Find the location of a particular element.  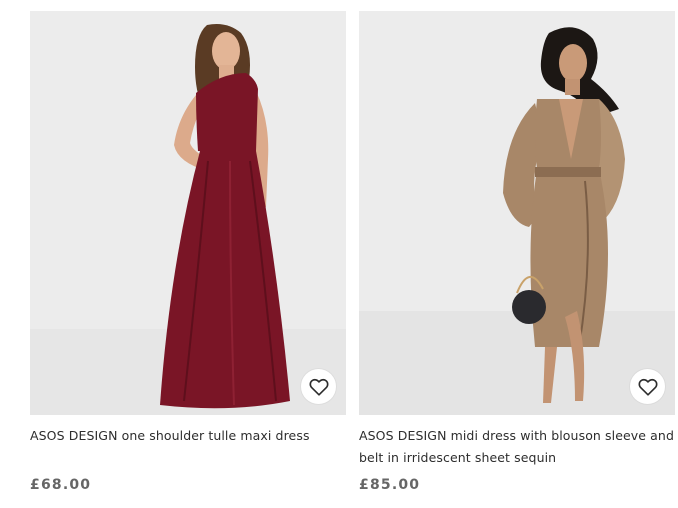

product-price: £85.00 is located at coordinates (390, 485).